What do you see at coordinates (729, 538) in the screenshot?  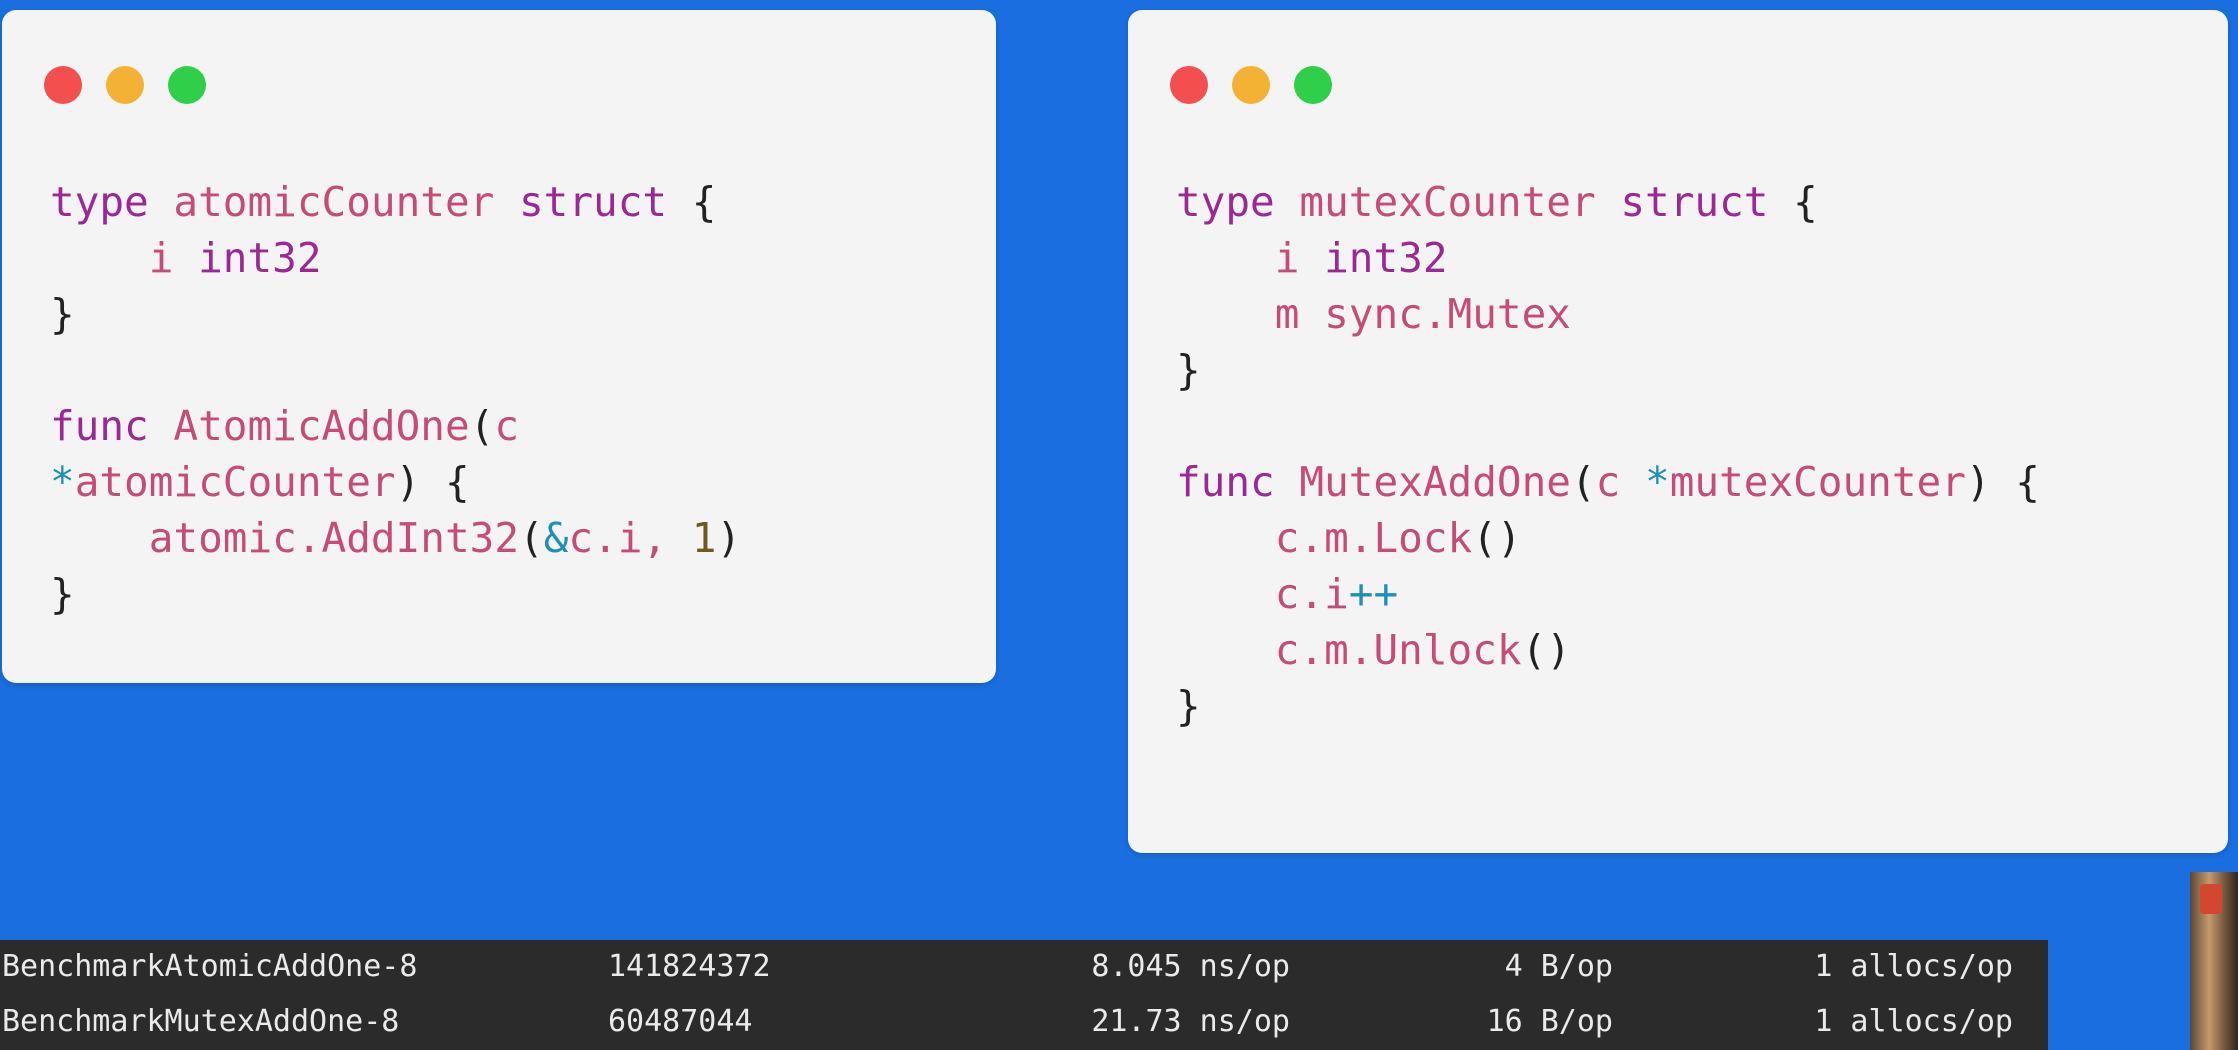 I see `code-token: )` at bounding box center [729, 538].